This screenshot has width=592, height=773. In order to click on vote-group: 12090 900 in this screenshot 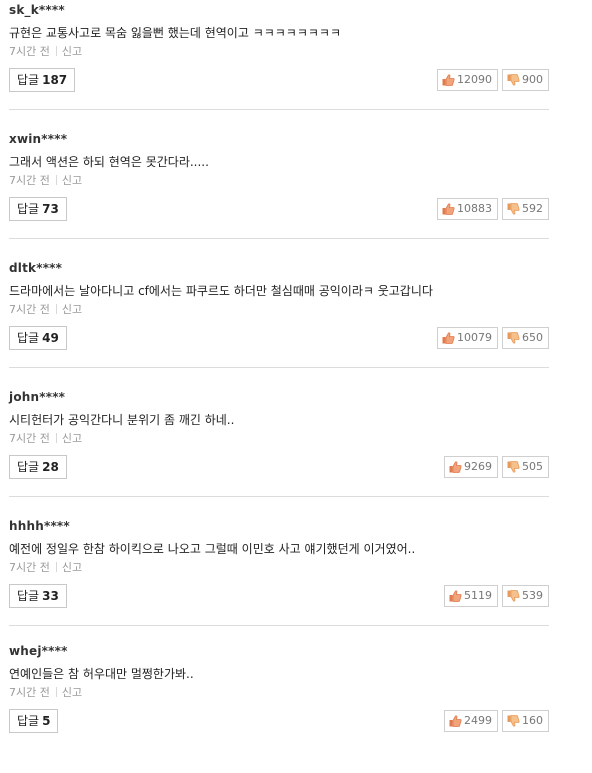, I will do `click(493, 80)`.